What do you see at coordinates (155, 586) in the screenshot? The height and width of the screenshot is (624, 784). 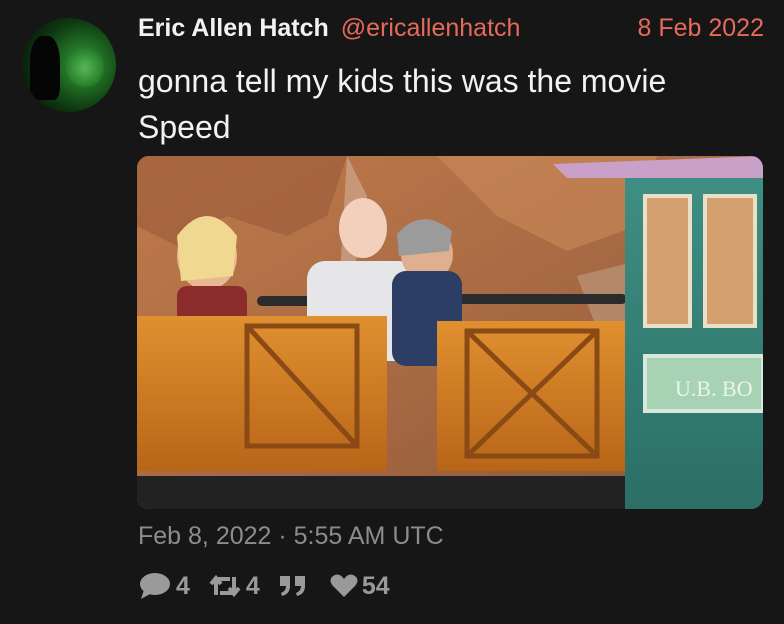 I see `comment-icon` at bounding box center [155, 586].